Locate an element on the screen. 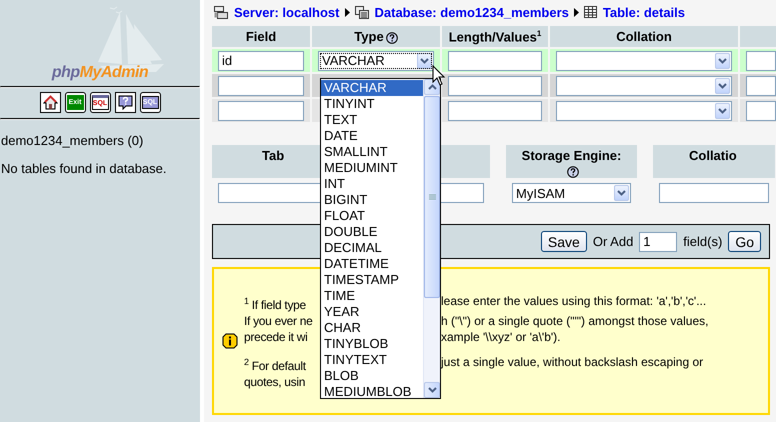  column-header: Collation is located at coordinates (644, 36).